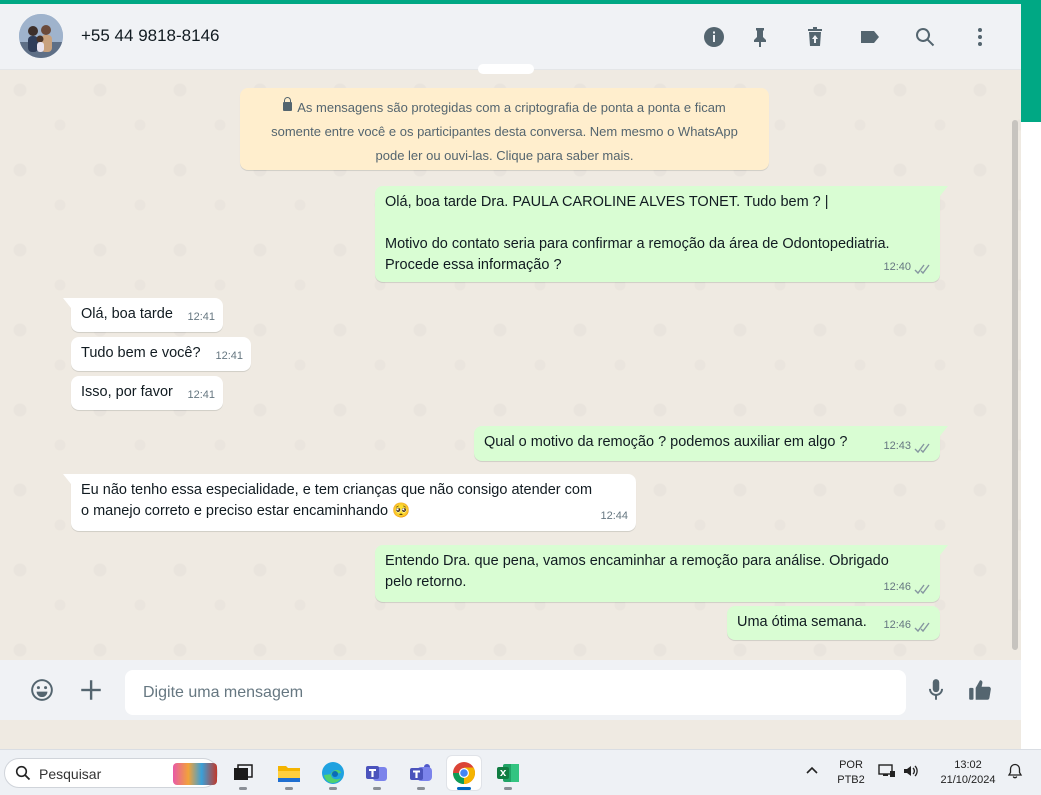 This screenshot has width=1041, height=795. I want to click on thumbs-up-icon, so click(980, 690).